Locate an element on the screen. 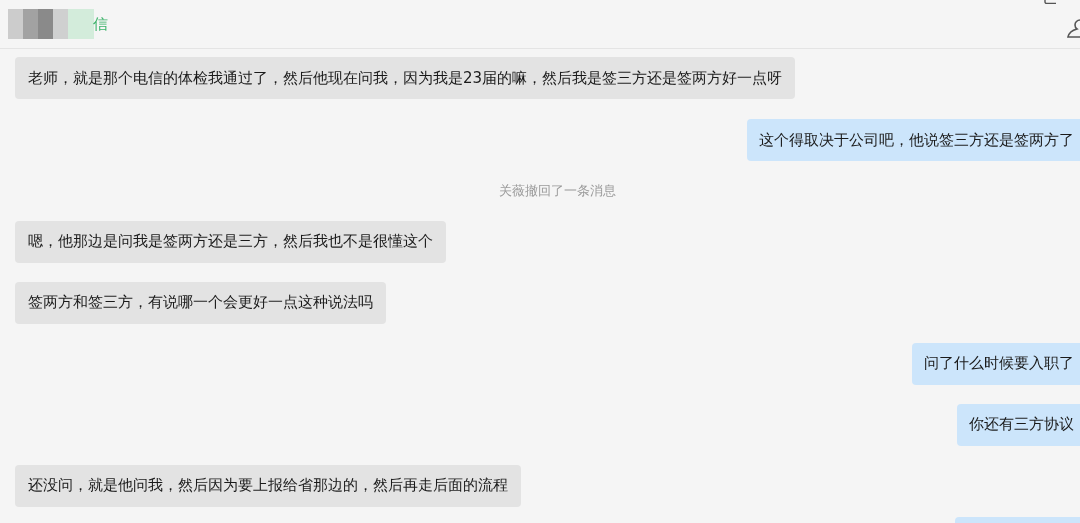 This screenshot has height=523, width=1080. message-bubble: 签两方和签三方，有说哪一个会更好一点这种说法吗 is located at coordinates (200, 302).